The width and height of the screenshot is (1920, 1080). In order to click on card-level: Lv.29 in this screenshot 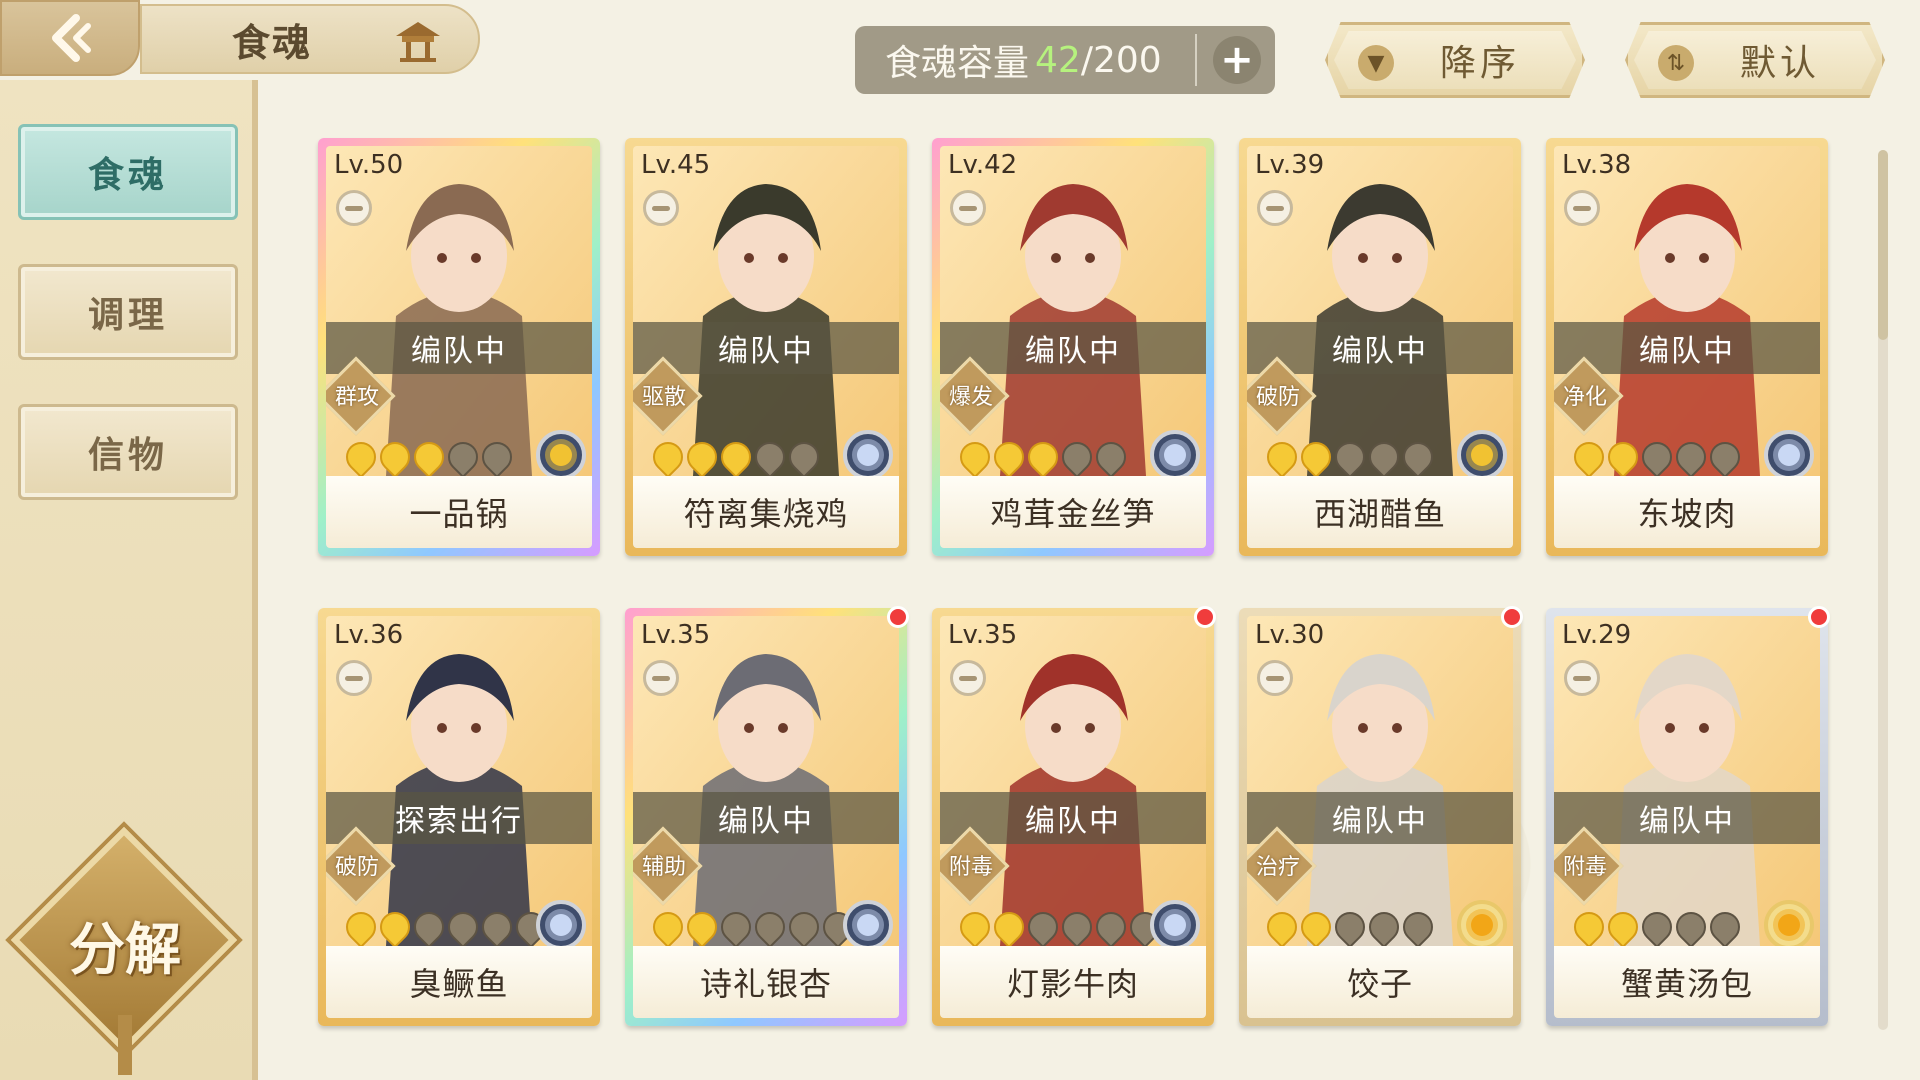, I will do `click(1597, 635)`.